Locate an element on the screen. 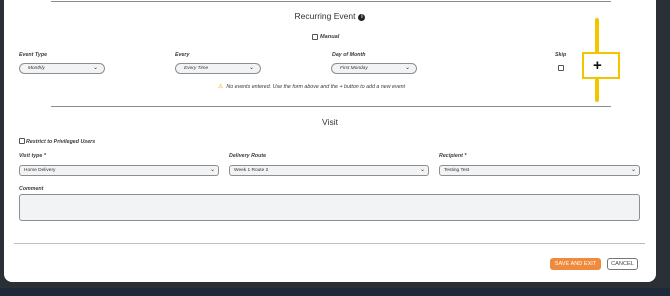 The width and height of the screenshot is (670, 296). every-value: Every Time is located at coordinates (196, 68).